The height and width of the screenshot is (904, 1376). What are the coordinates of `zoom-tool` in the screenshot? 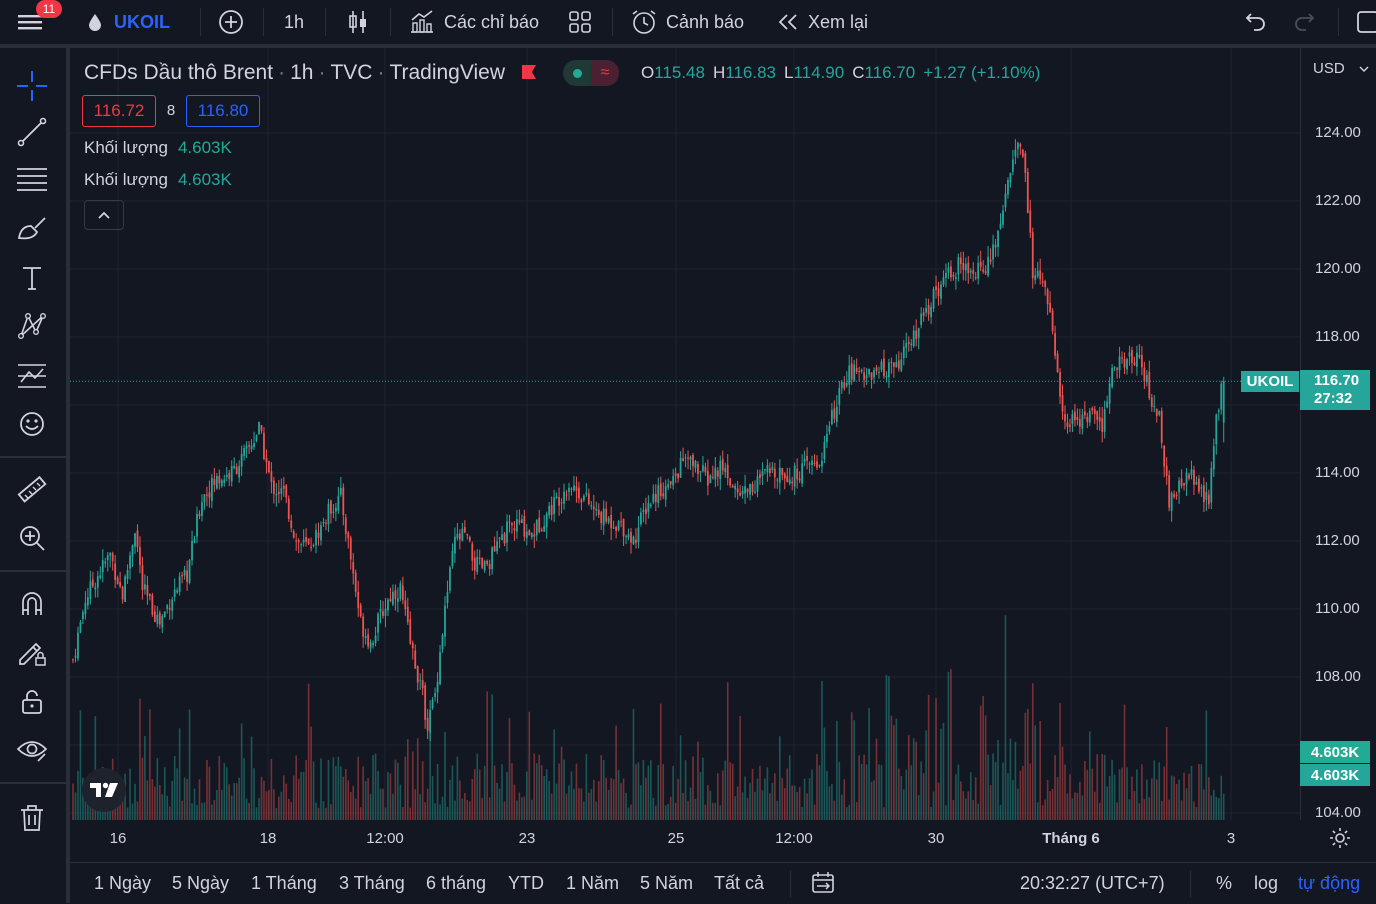 It's located at (32, 538).